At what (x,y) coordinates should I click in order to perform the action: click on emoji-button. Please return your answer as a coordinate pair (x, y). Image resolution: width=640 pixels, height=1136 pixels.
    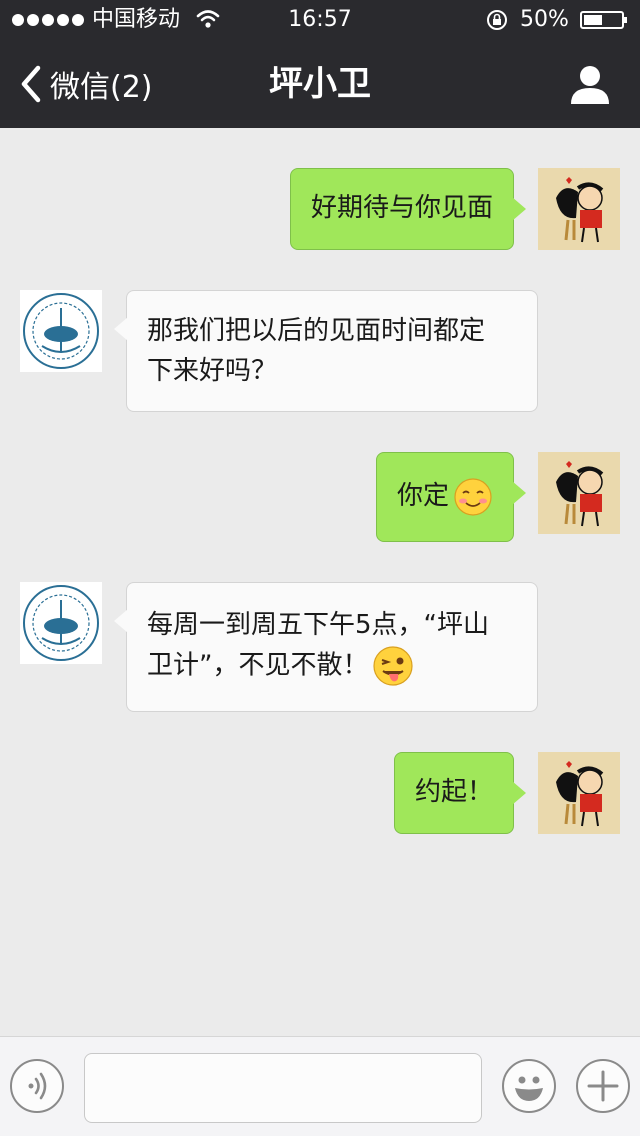
    Looking at the image, I should click on (529, 1086).